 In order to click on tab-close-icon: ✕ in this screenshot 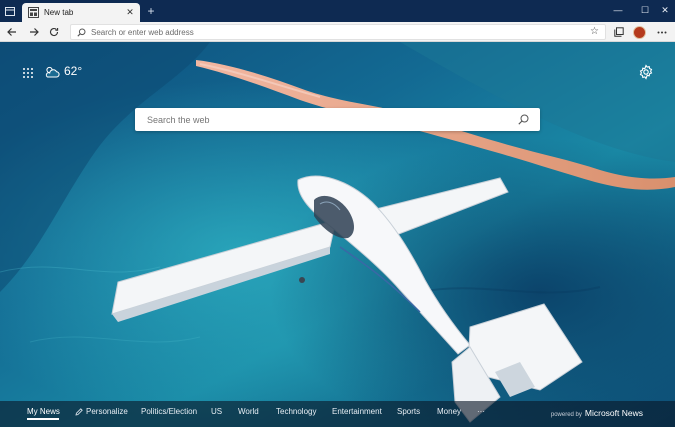, I will do `click(130, 13)`.